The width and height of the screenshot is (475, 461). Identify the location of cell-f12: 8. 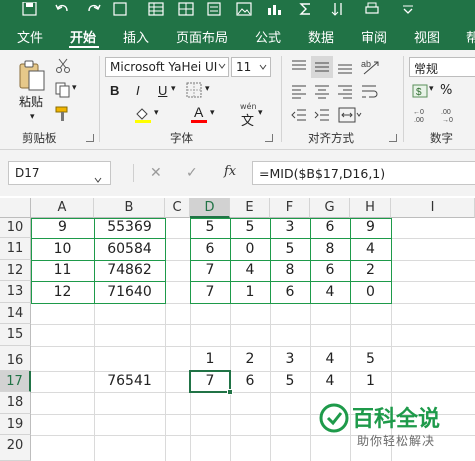
(290, 270).